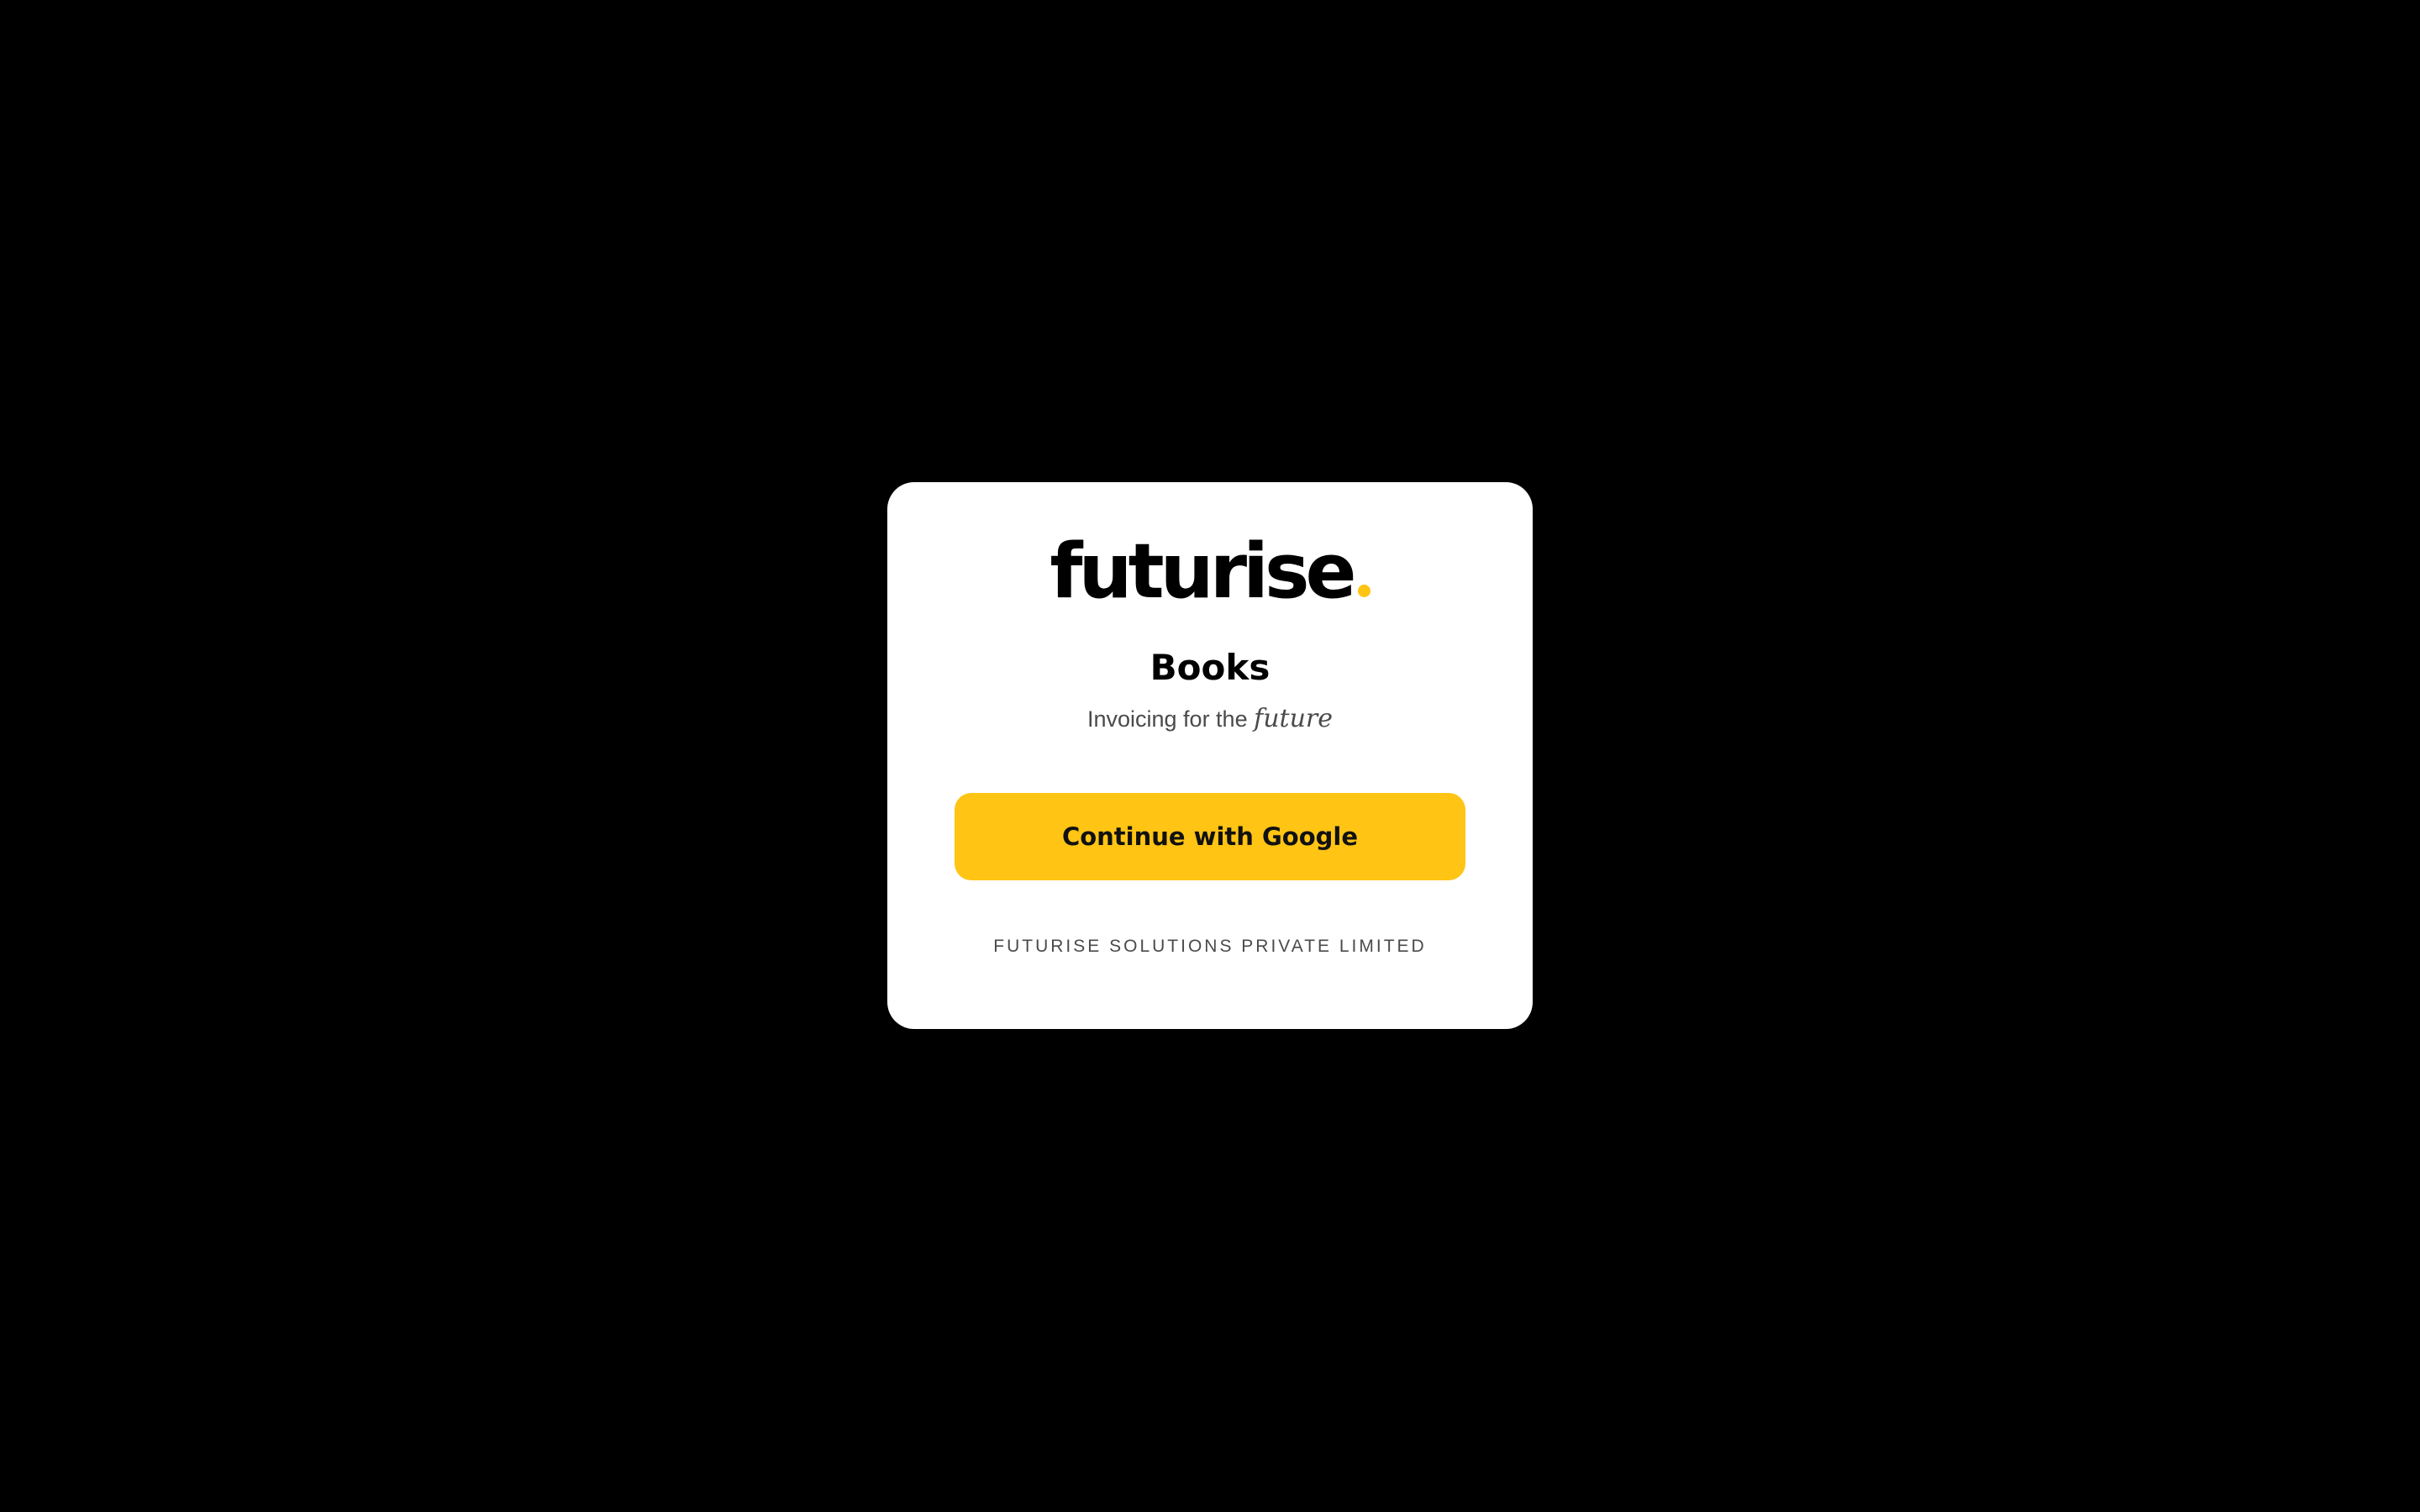 This screenshot has width=2420, height=1512. I want to click on futurise-logo: futurise, so click(1210, 572).